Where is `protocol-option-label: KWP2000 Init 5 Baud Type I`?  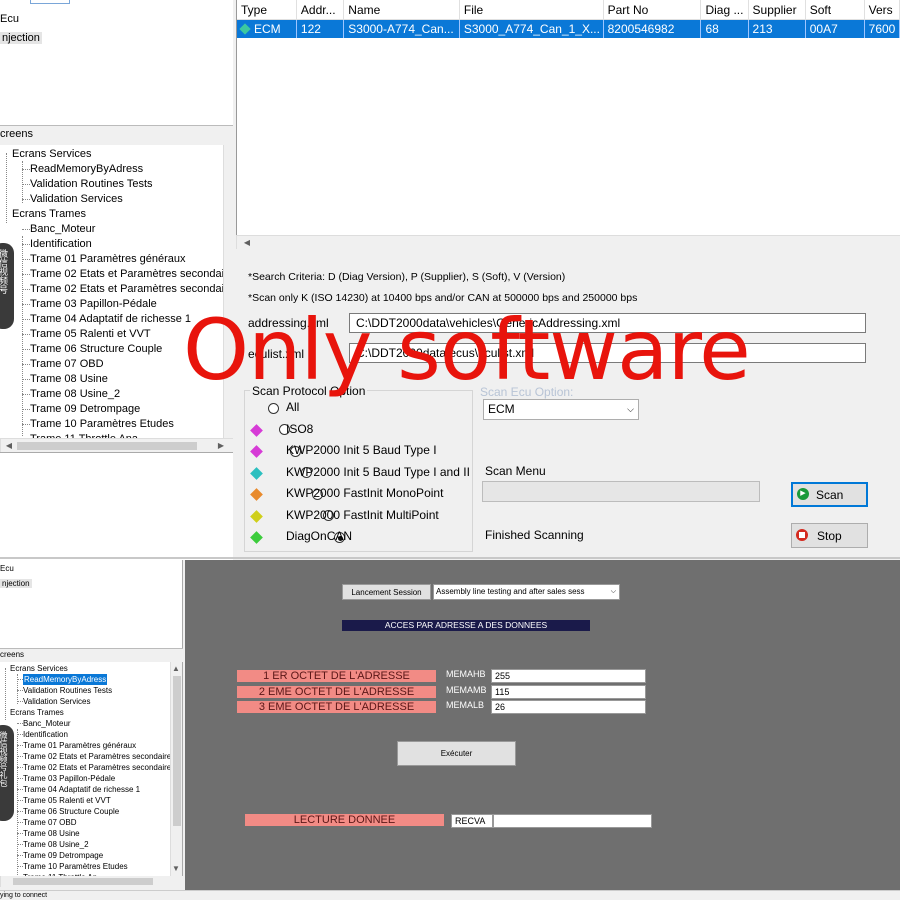 protocol-option-label: KWP2000 Init 5 Baud Type I is located at coordinates (361, 450).